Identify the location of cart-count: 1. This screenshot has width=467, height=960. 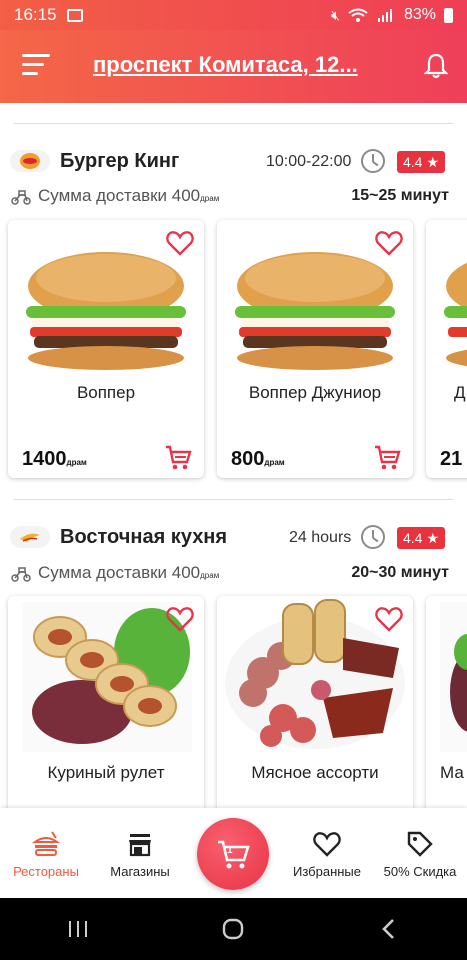
(230, 850).